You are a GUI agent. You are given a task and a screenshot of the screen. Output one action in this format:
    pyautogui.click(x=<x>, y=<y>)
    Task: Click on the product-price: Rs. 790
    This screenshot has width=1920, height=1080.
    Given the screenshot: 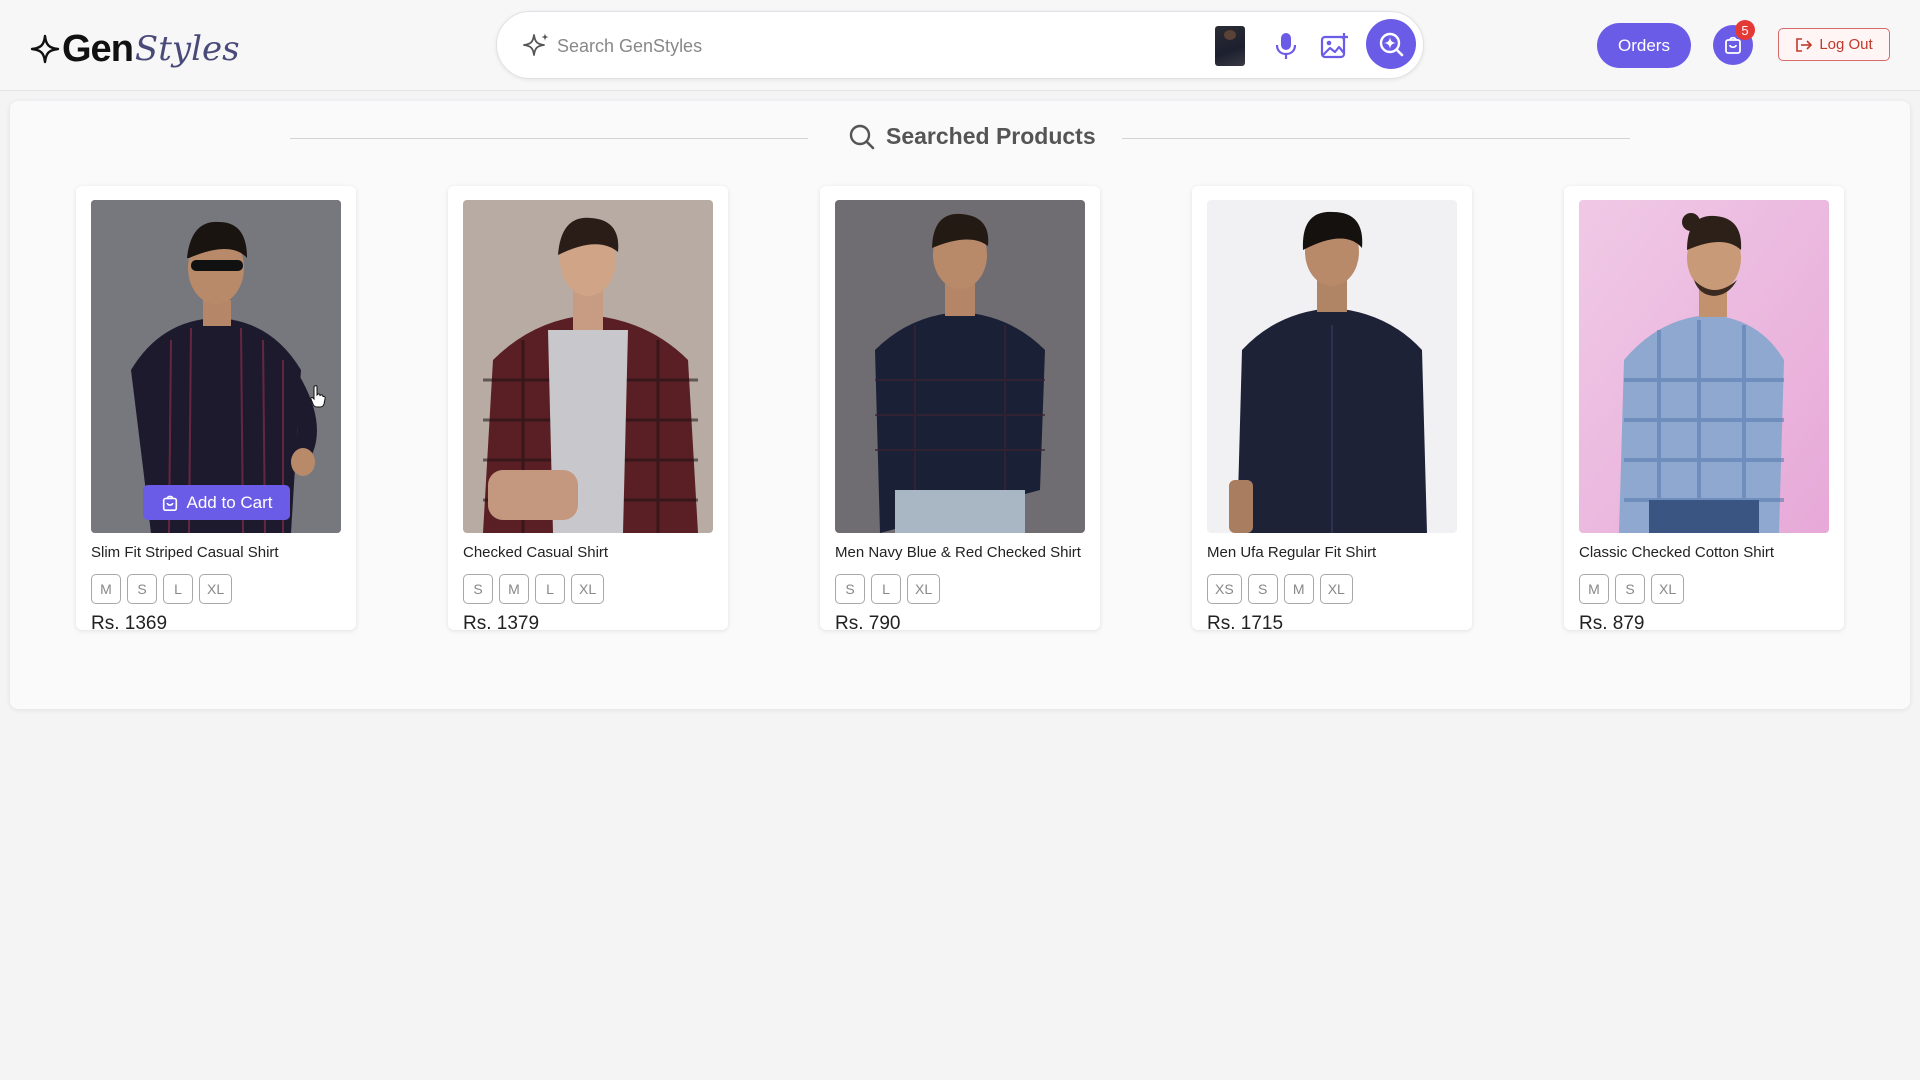 What is the action you would take?
    pyautogui.click(x=868, y=623)
    